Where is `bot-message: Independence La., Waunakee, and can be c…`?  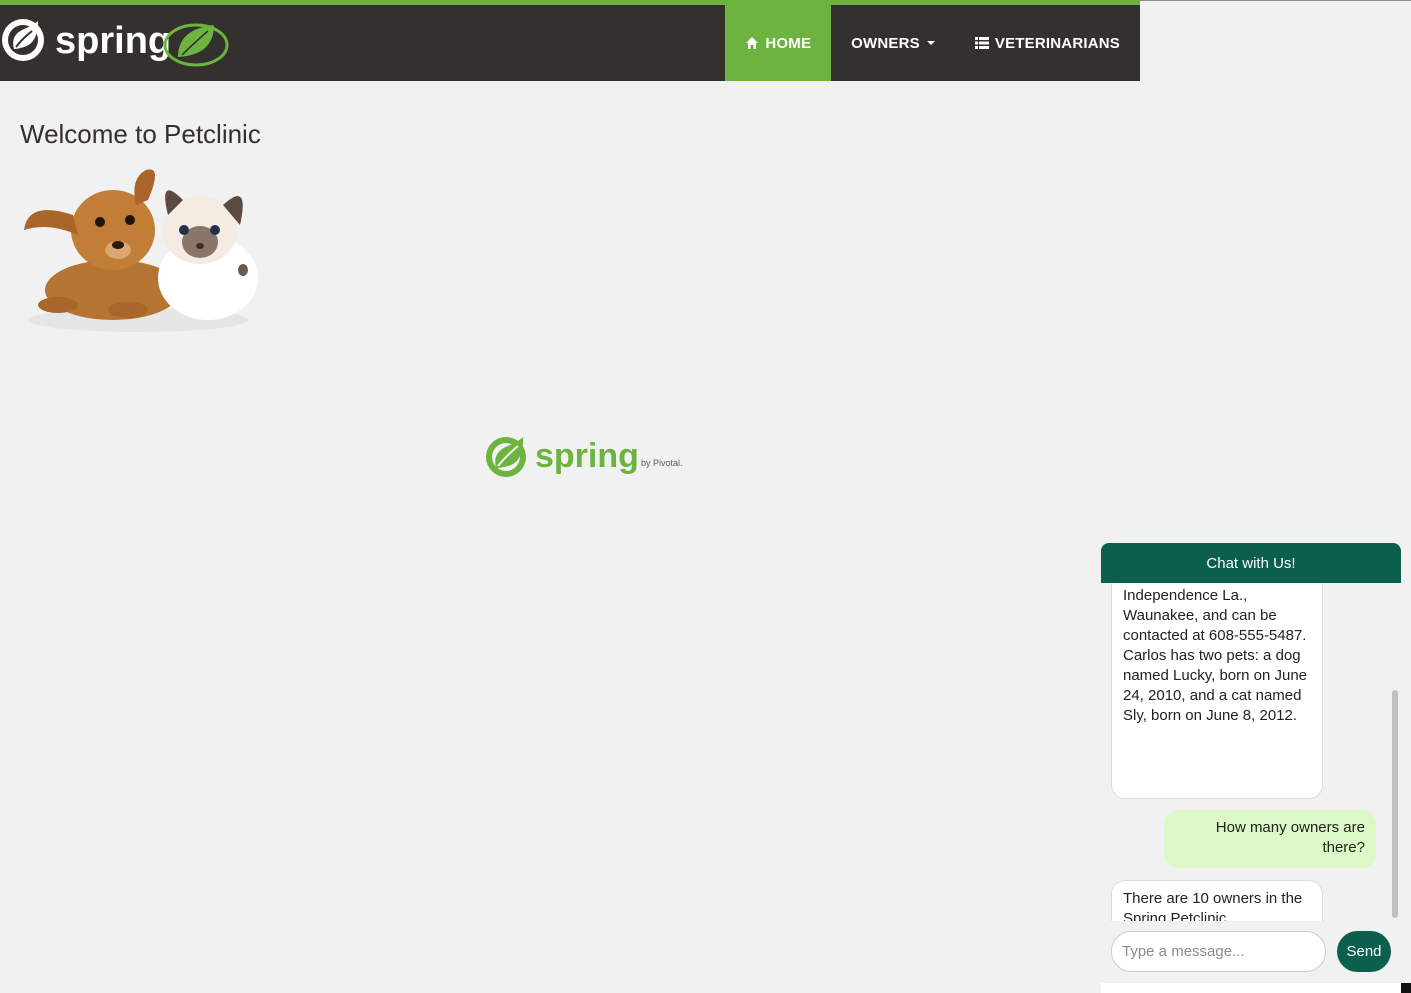
bot-message: Independence La., Waunakee, and can be c… is located at coordinates (1217, 691).